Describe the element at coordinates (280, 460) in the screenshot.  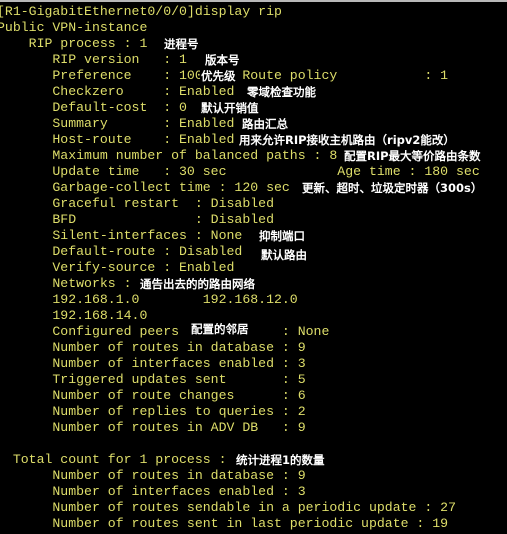
I see `annotation-label: 统计进程1的数量` at that location.